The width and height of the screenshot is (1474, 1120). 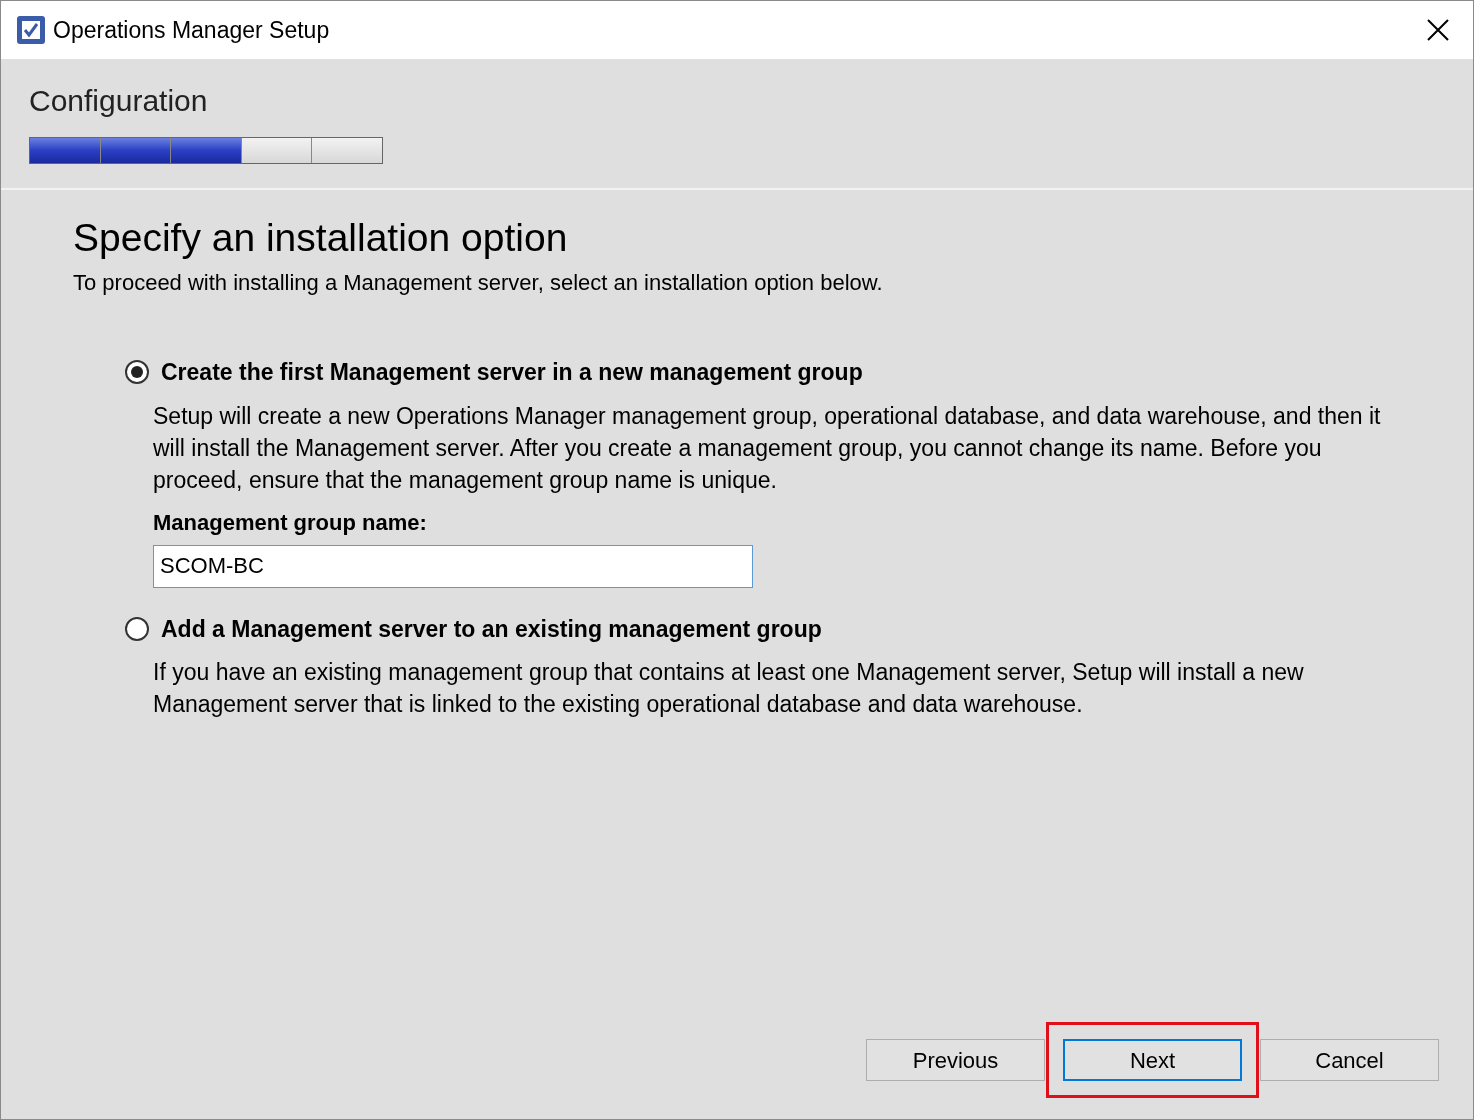 I want to click on group-name-input: SCOM-BC, so click(x=453, y=566).